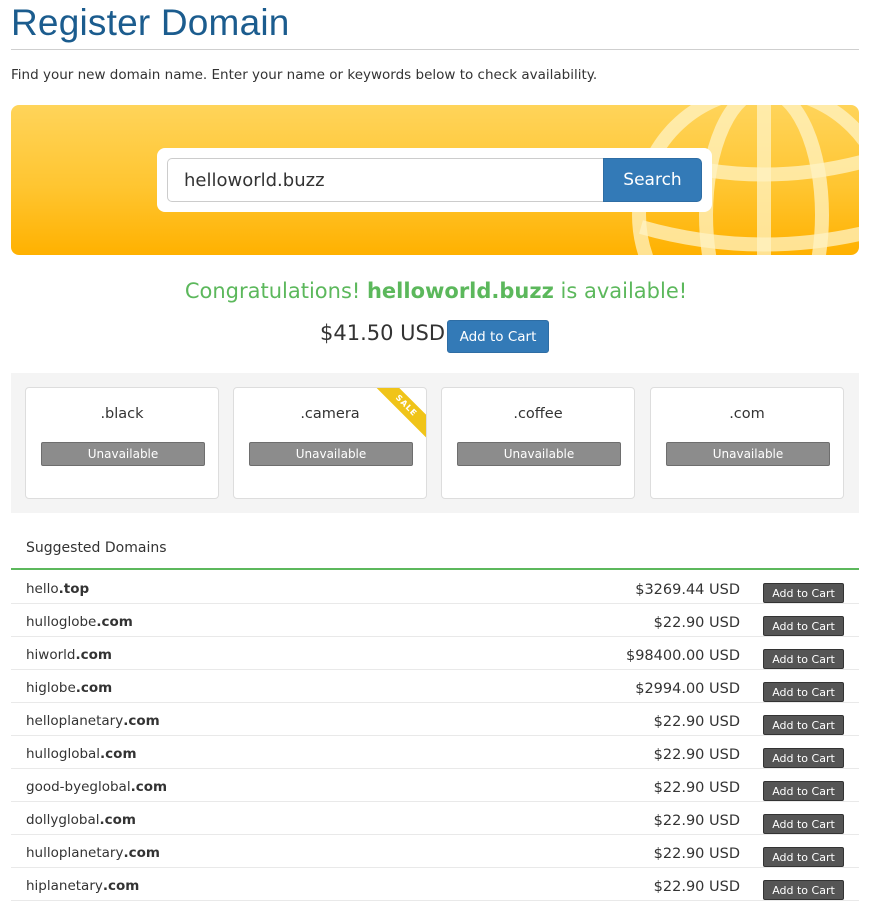 This screenshot has height=918, width=872. What do you see at coordinates (687, 689) in the screenshot?
I see `suggested-price: $2994.00 USD` at bounding box center [687, 689].